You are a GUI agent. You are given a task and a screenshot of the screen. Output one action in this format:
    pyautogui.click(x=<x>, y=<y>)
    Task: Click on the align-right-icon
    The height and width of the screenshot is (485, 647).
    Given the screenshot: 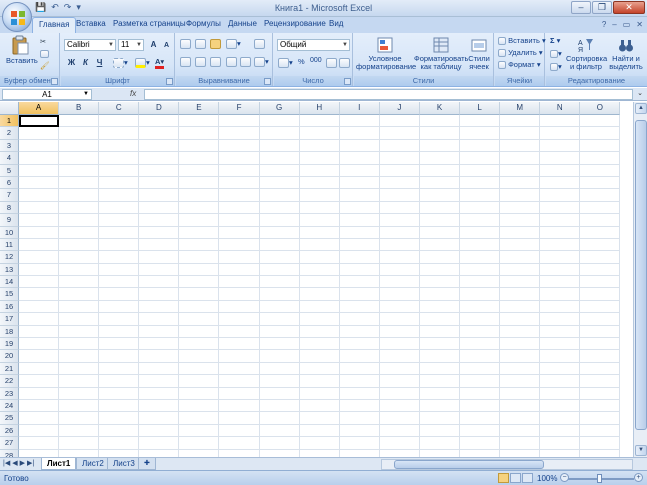 What is the action you would take?
    pyautogui.click(x=215, y=62)
    